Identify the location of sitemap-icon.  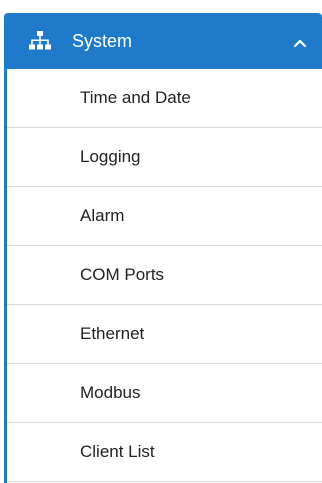
(40, 41).